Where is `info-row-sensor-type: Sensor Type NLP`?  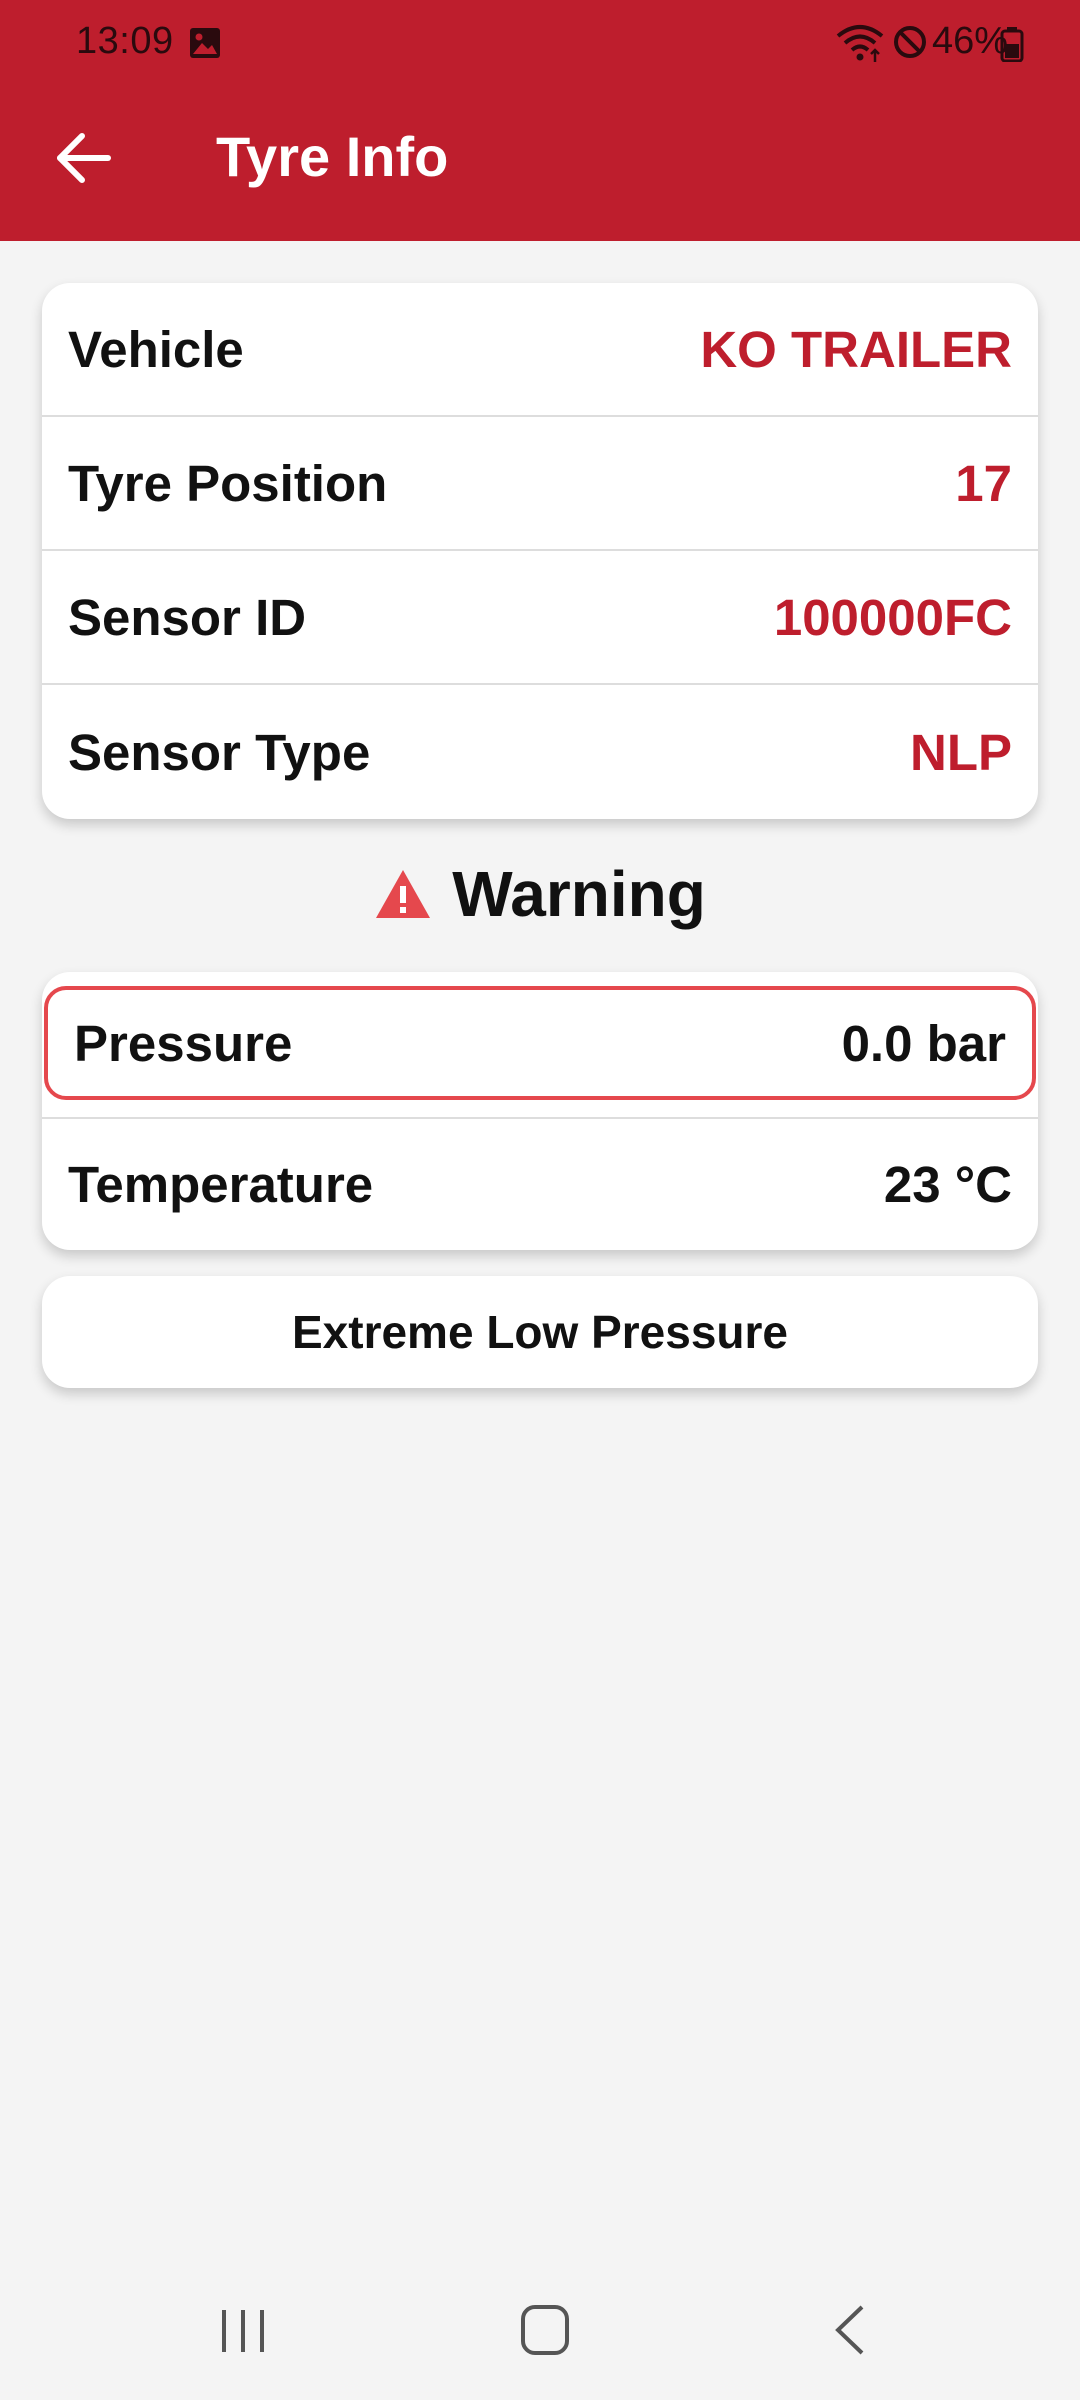 info-row-sensor-type: Sensor Type NLP is located at coordinates (540, 752).